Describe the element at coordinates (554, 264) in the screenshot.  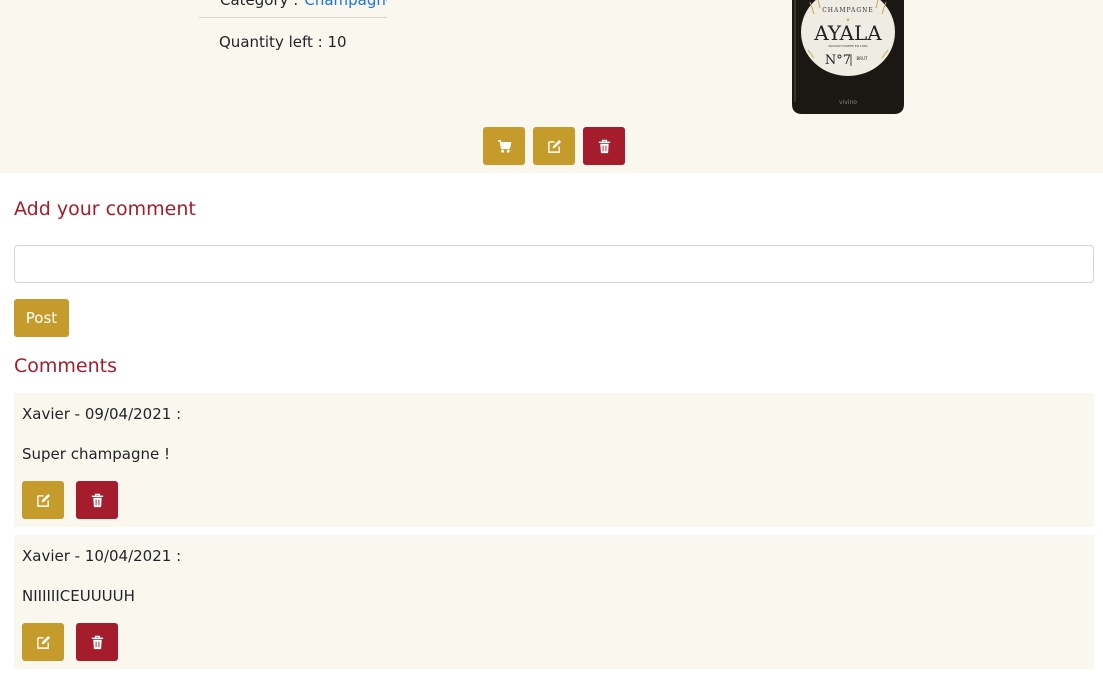
I see `comment-input` at that location.